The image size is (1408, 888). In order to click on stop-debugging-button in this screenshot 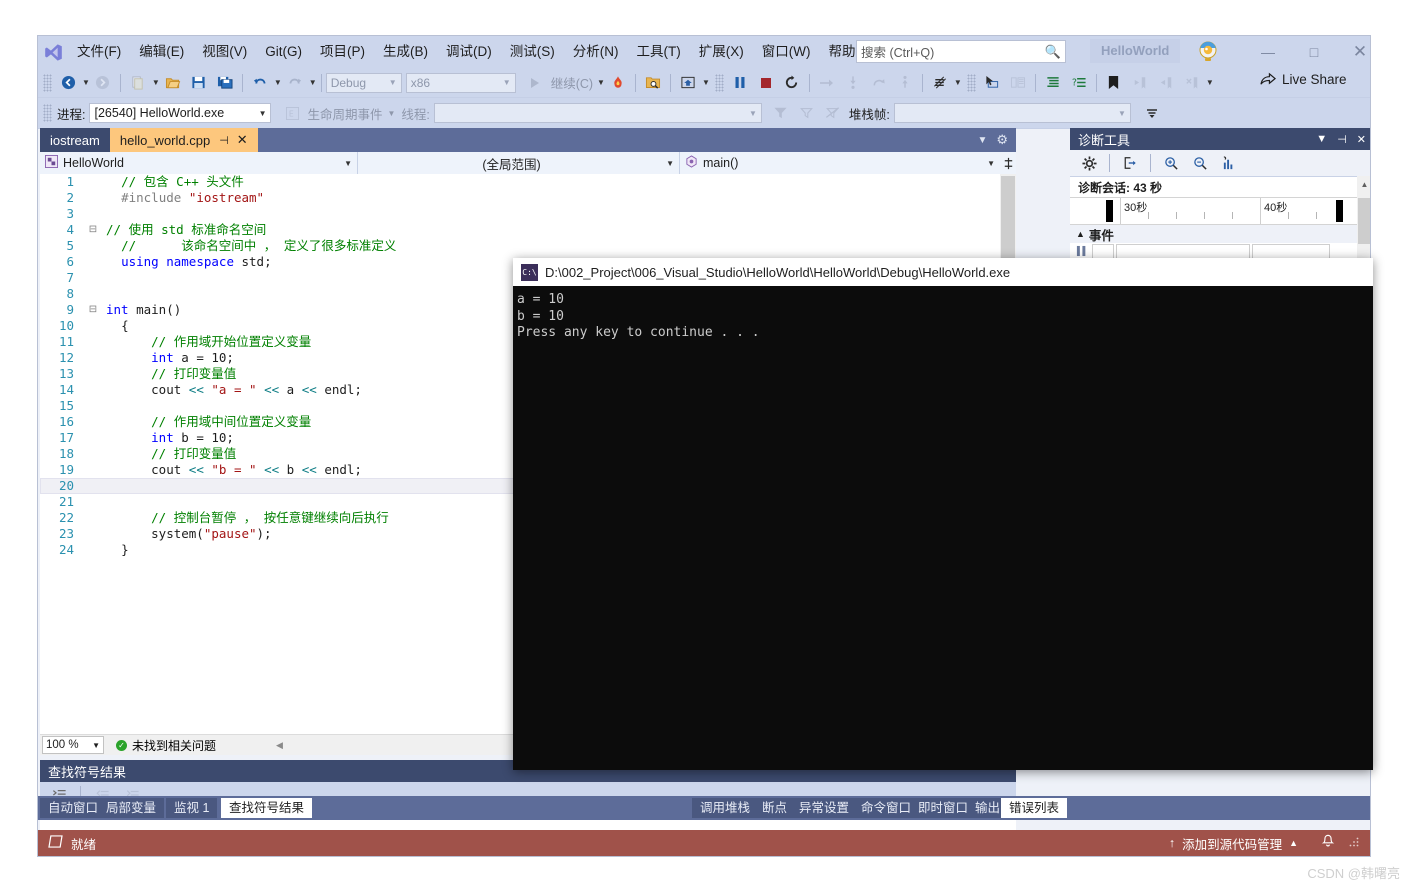, I will do `click(766, 82)`.